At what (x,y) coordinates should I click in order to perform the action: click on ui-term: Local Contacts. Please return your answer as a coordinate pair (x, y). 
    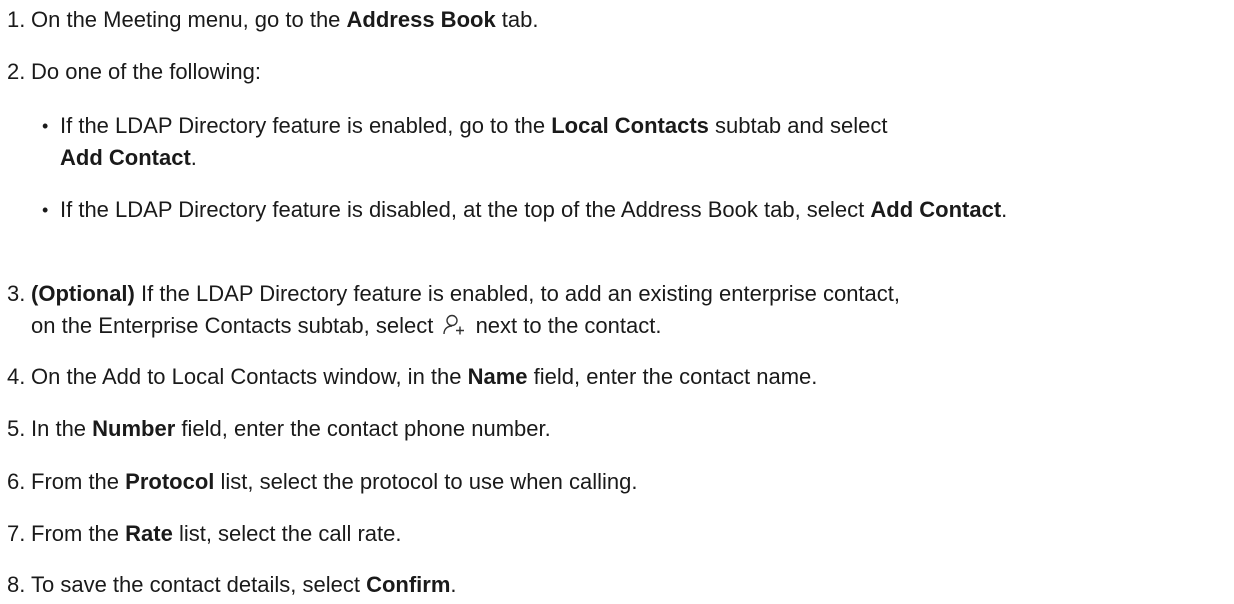
    Looking at the image, I should click on (630, 125).